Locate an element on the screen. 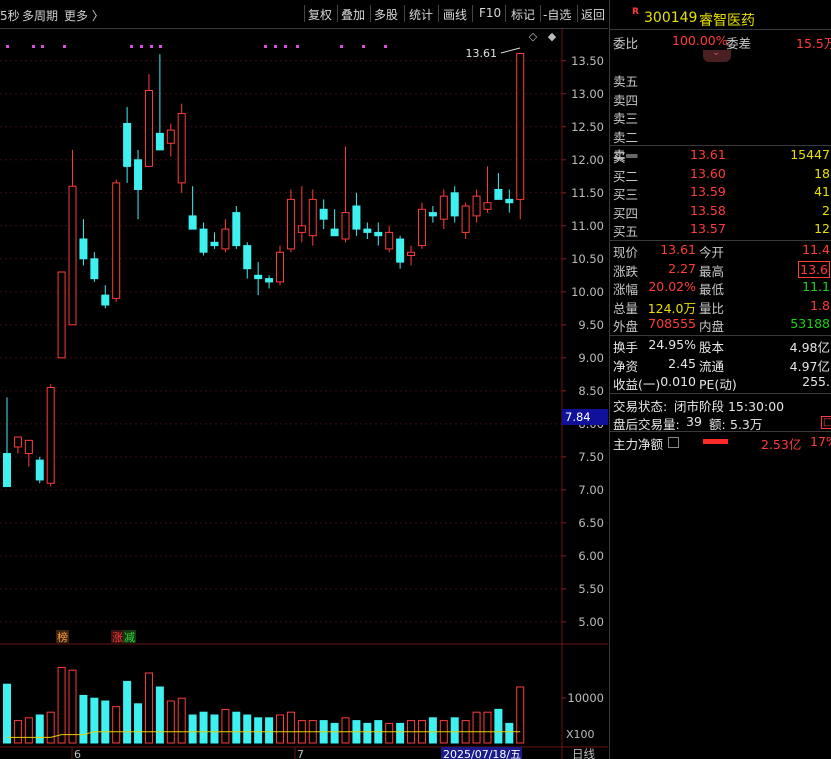 Image resolution: width=831 pixels, height=759 pixels. multi-period-tab: 多周期 is located at coordinates (40, 15).